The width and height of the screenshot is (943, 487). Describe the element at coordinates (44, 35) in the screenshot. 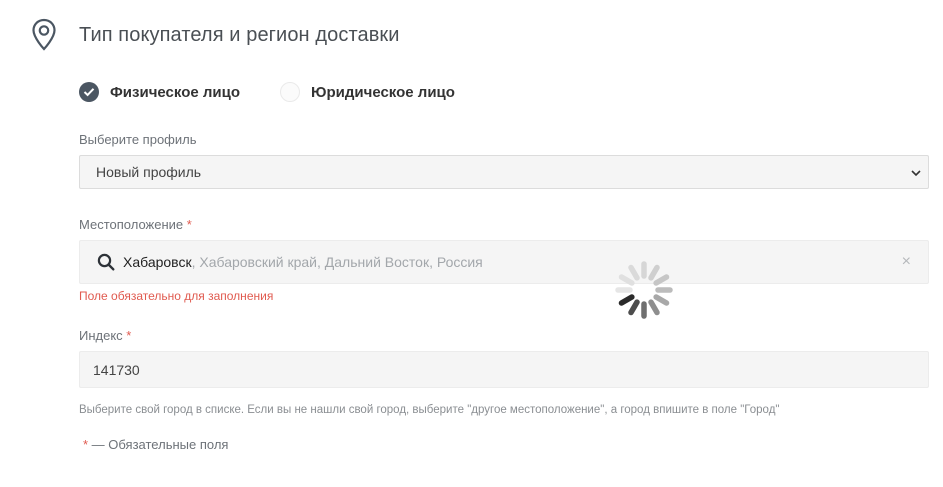

I see `location-pin-icon` at that location.